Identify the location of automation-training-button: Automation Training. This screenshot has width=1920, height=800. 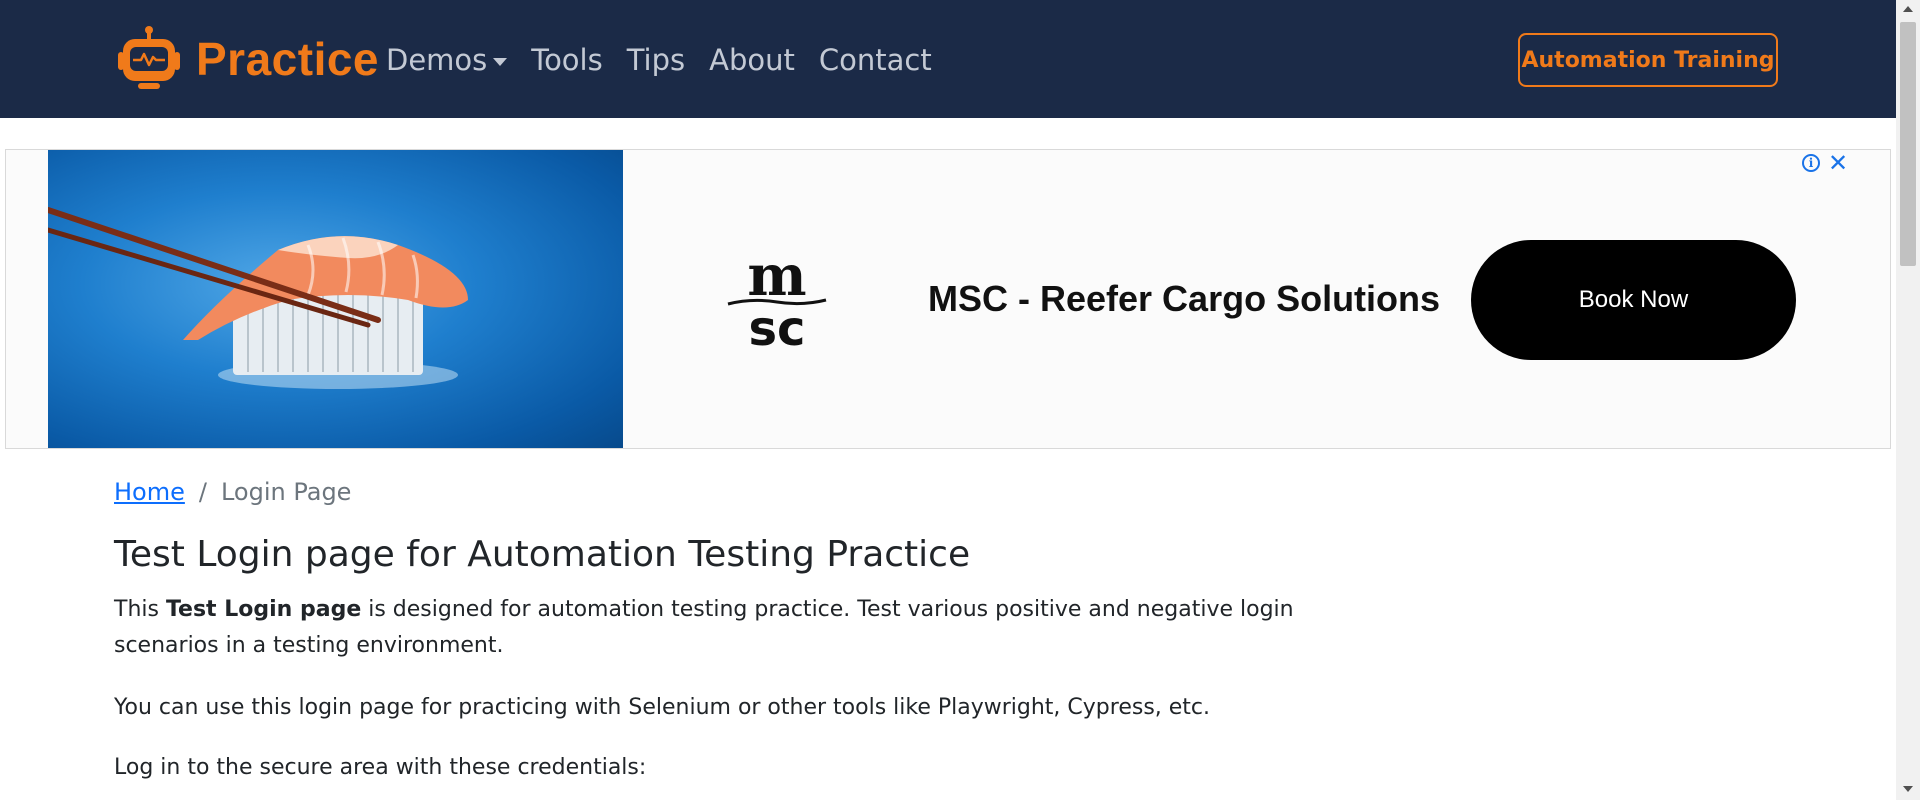
(1648, 60).